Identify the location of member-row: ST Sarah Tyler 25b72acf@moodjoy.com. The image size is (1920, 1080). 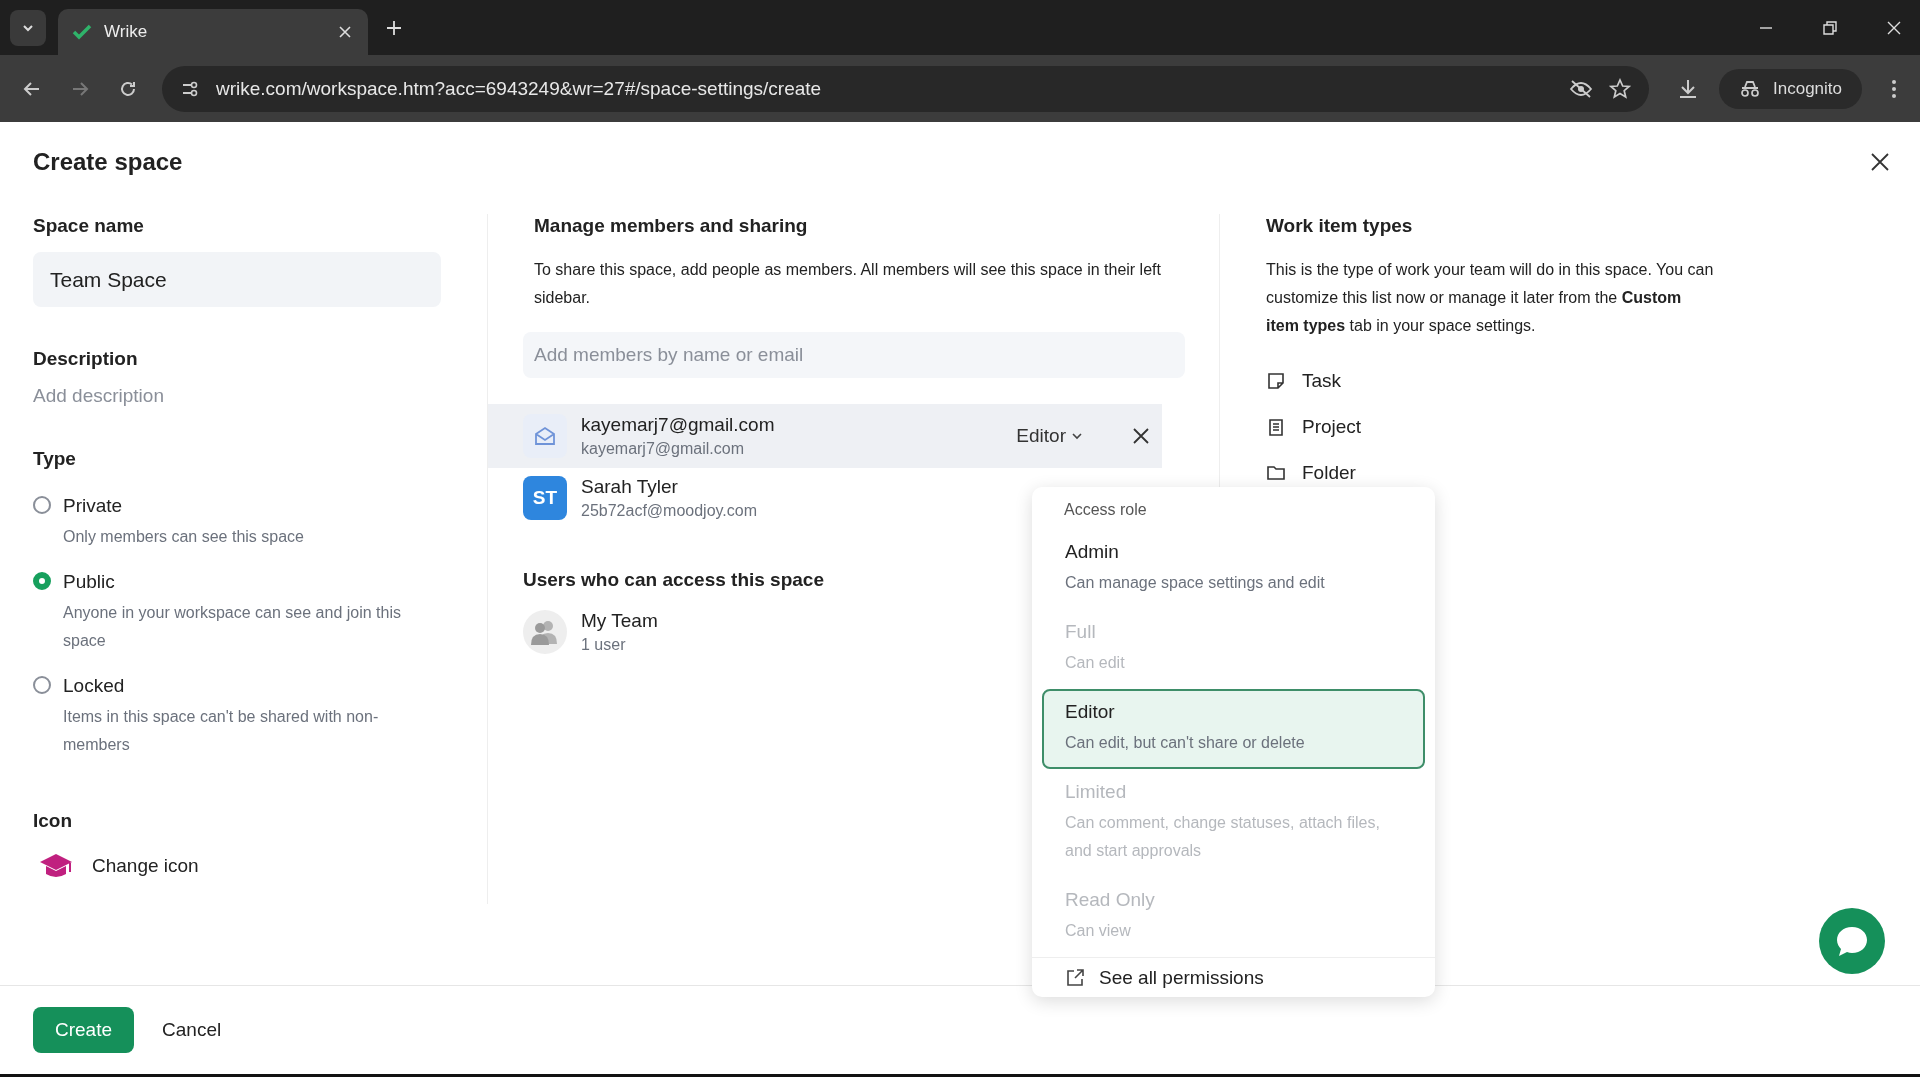
(768, 498).